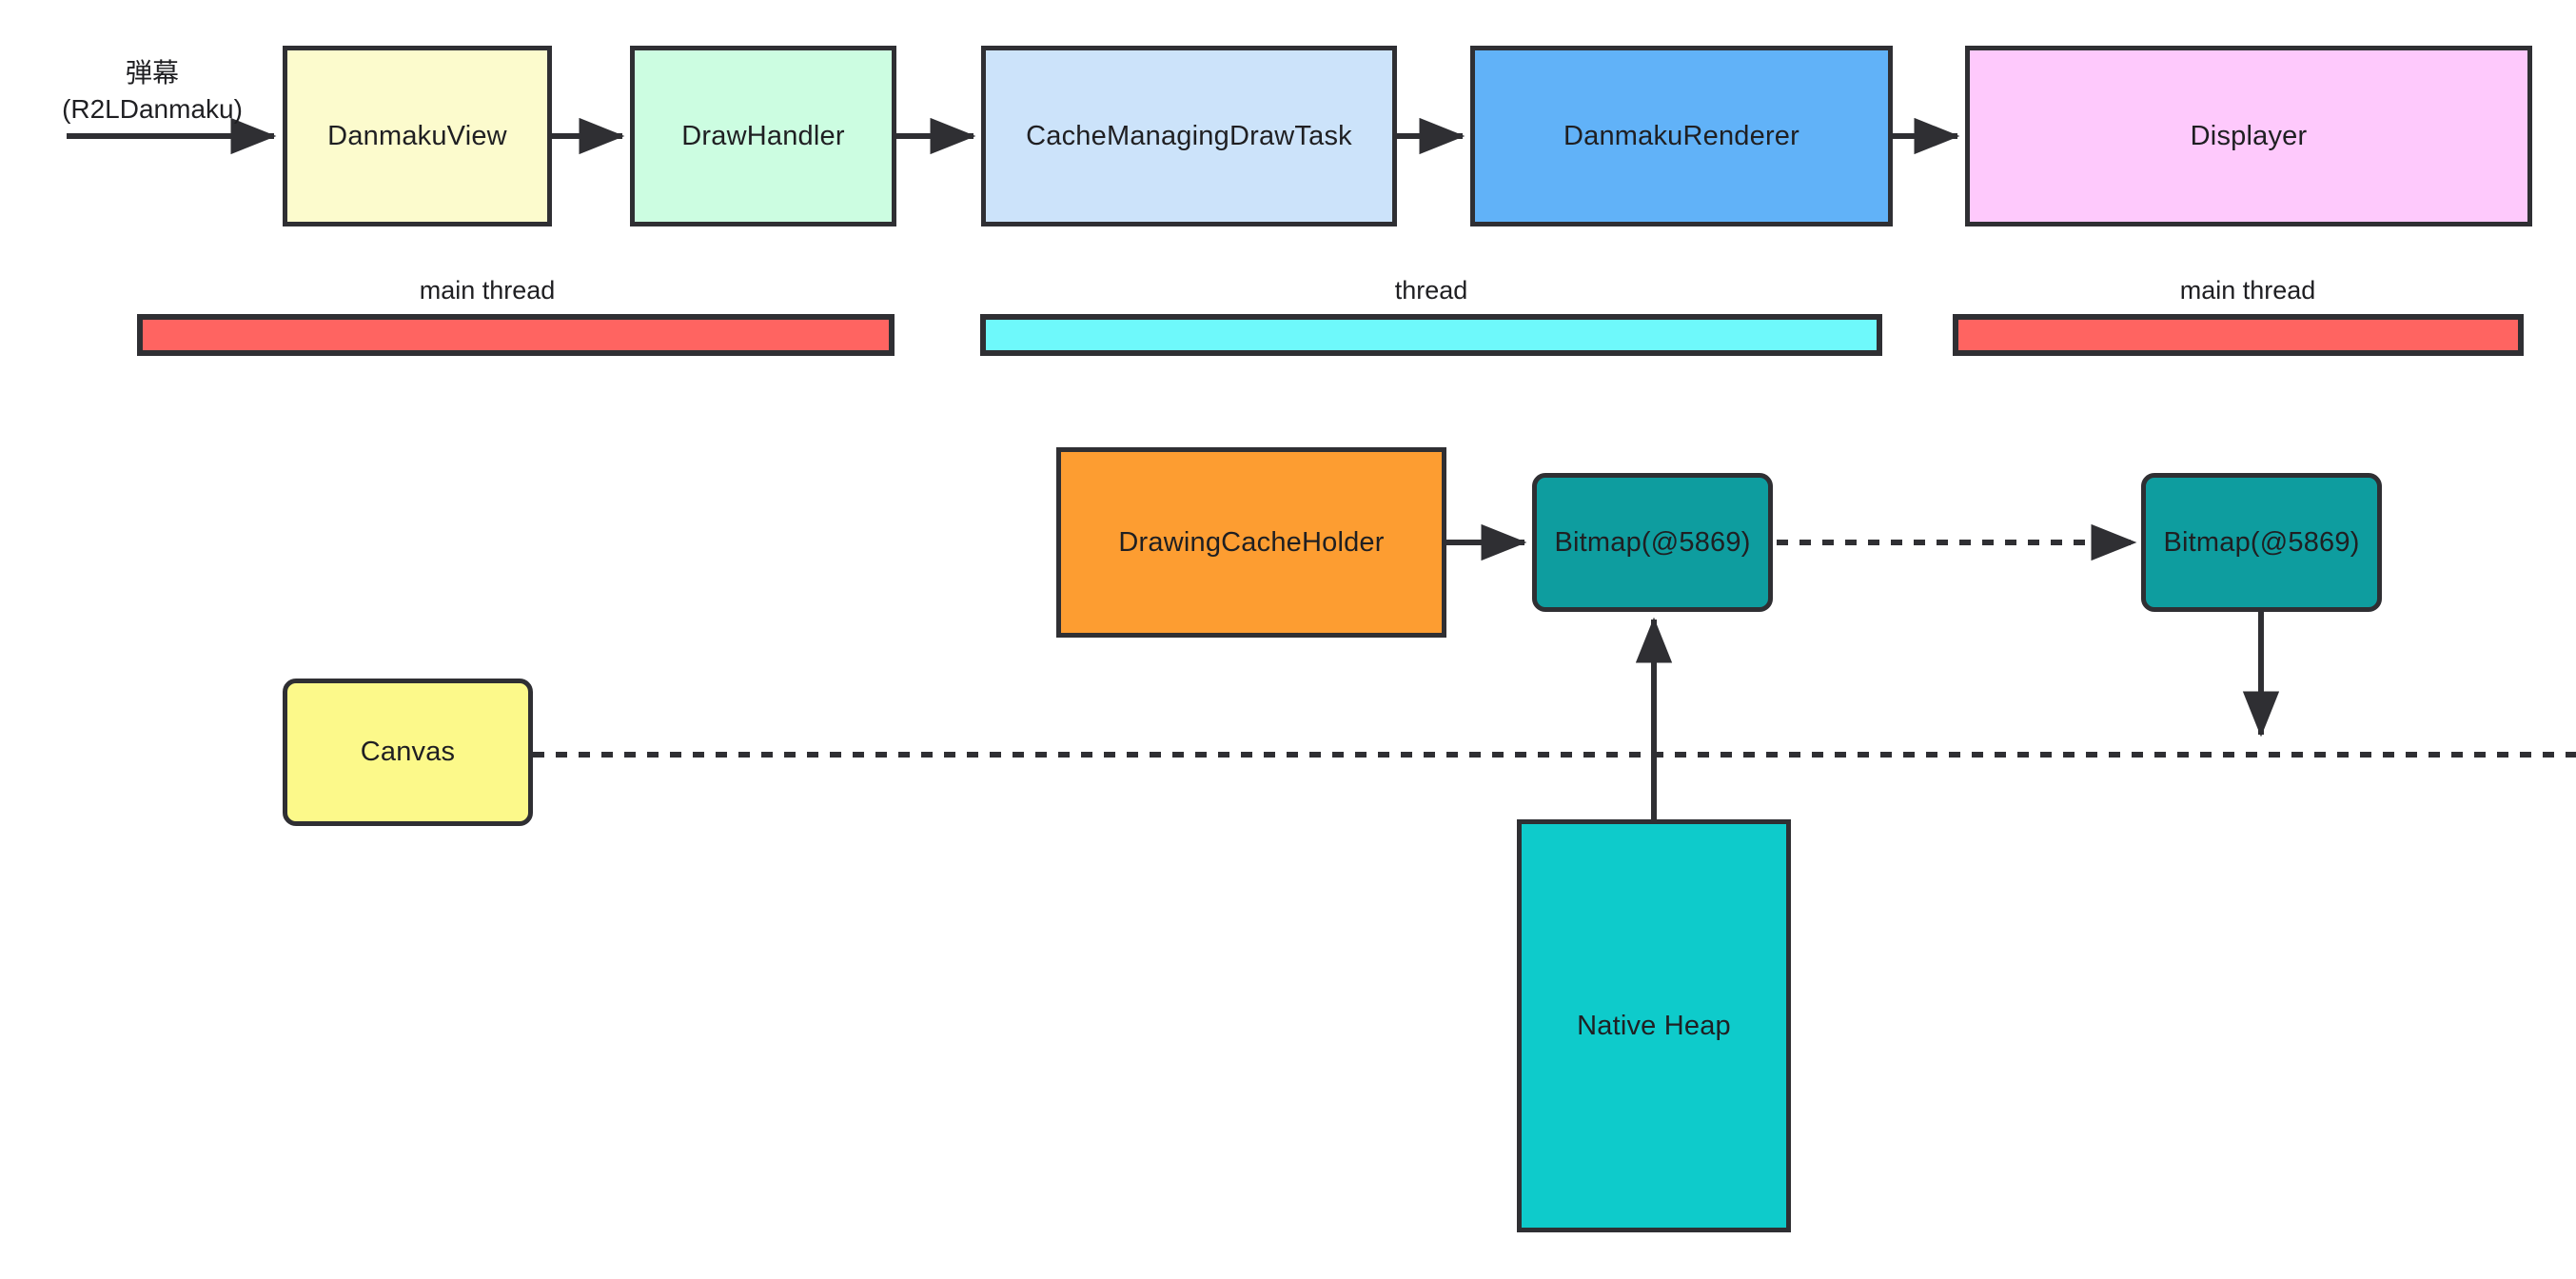 The width and height of the screenshot is (2576, 1279). I want to click on thread-label-main-left: main thread, so click(487, 291).